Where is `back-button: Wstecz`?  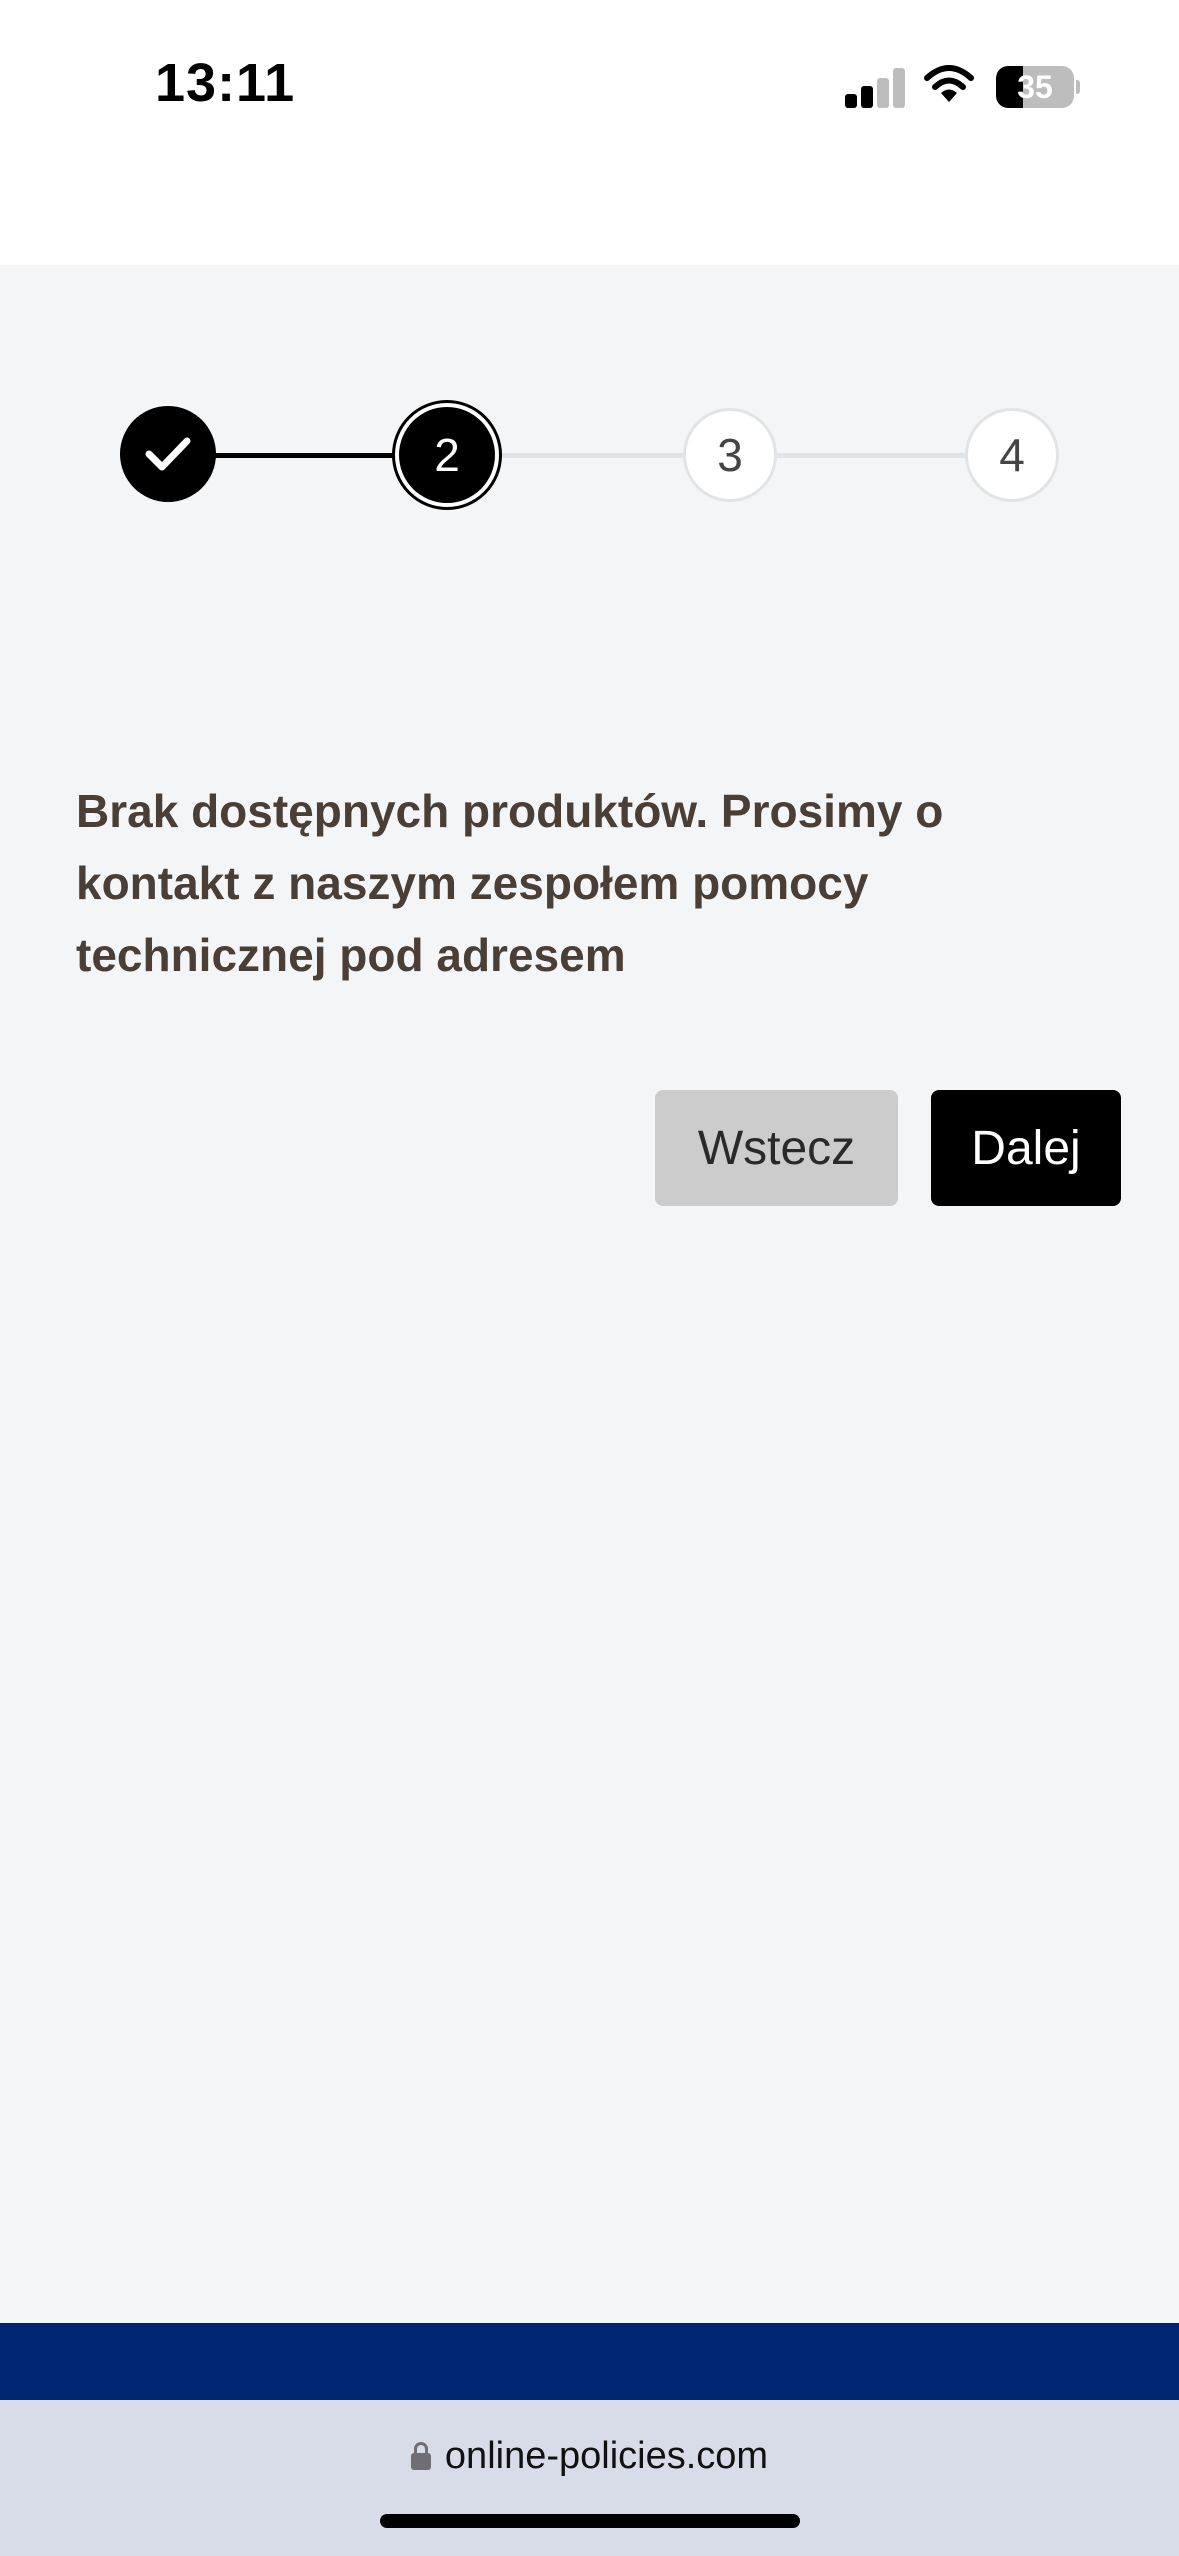 back-button: Wstecz is located at coordinates (776, 1148).